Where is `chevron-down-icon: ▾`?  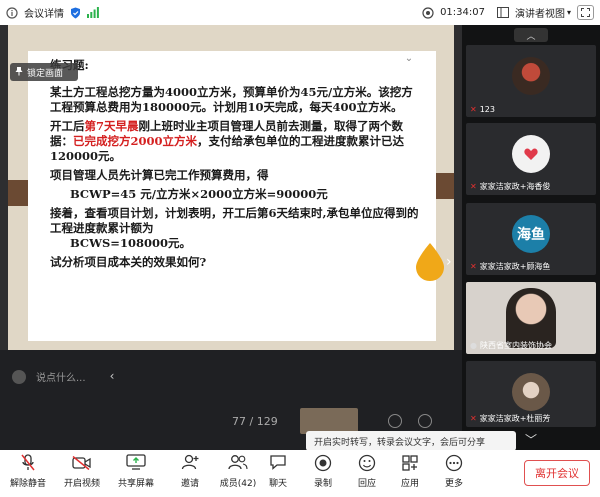
chevron-down-icon: ▾ is located at coordinates (568, 12).